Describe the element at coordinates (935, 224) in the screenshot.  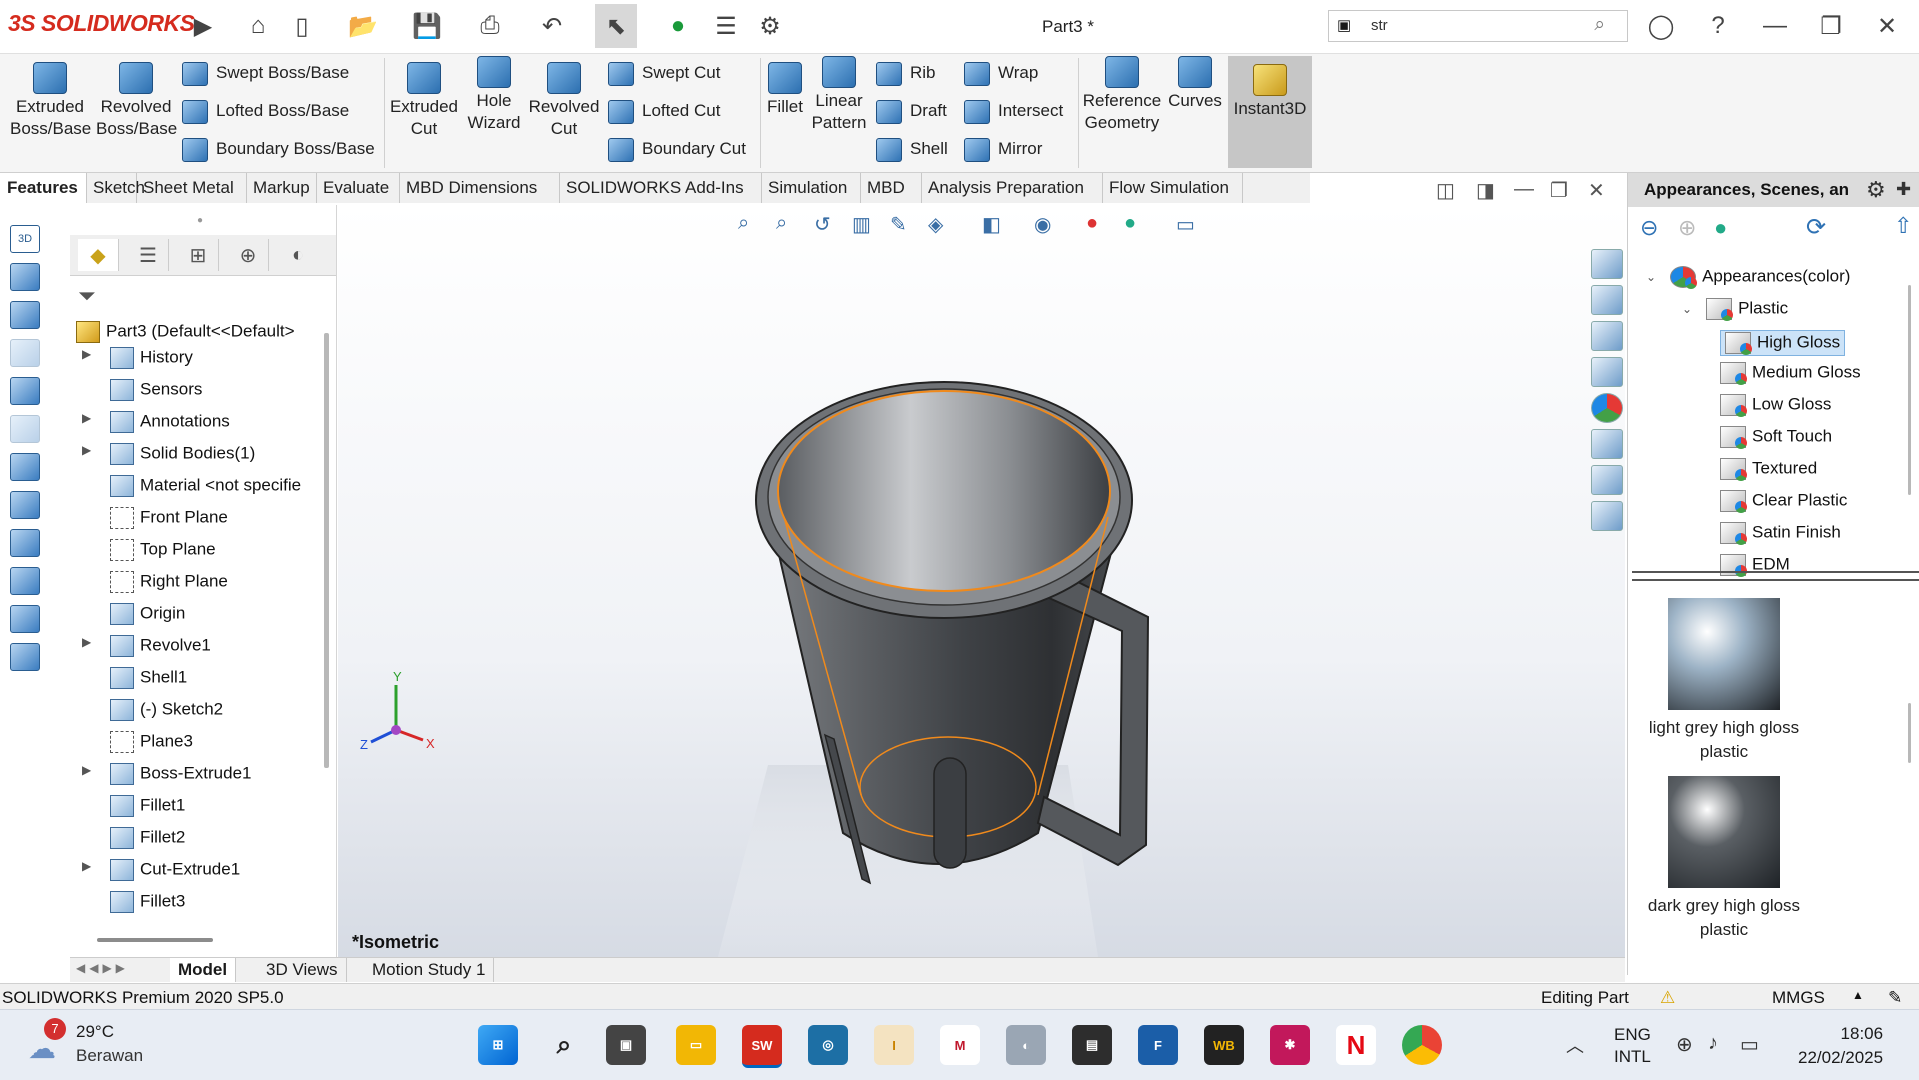
I see `view-orientation-icon: ◈` at that location.